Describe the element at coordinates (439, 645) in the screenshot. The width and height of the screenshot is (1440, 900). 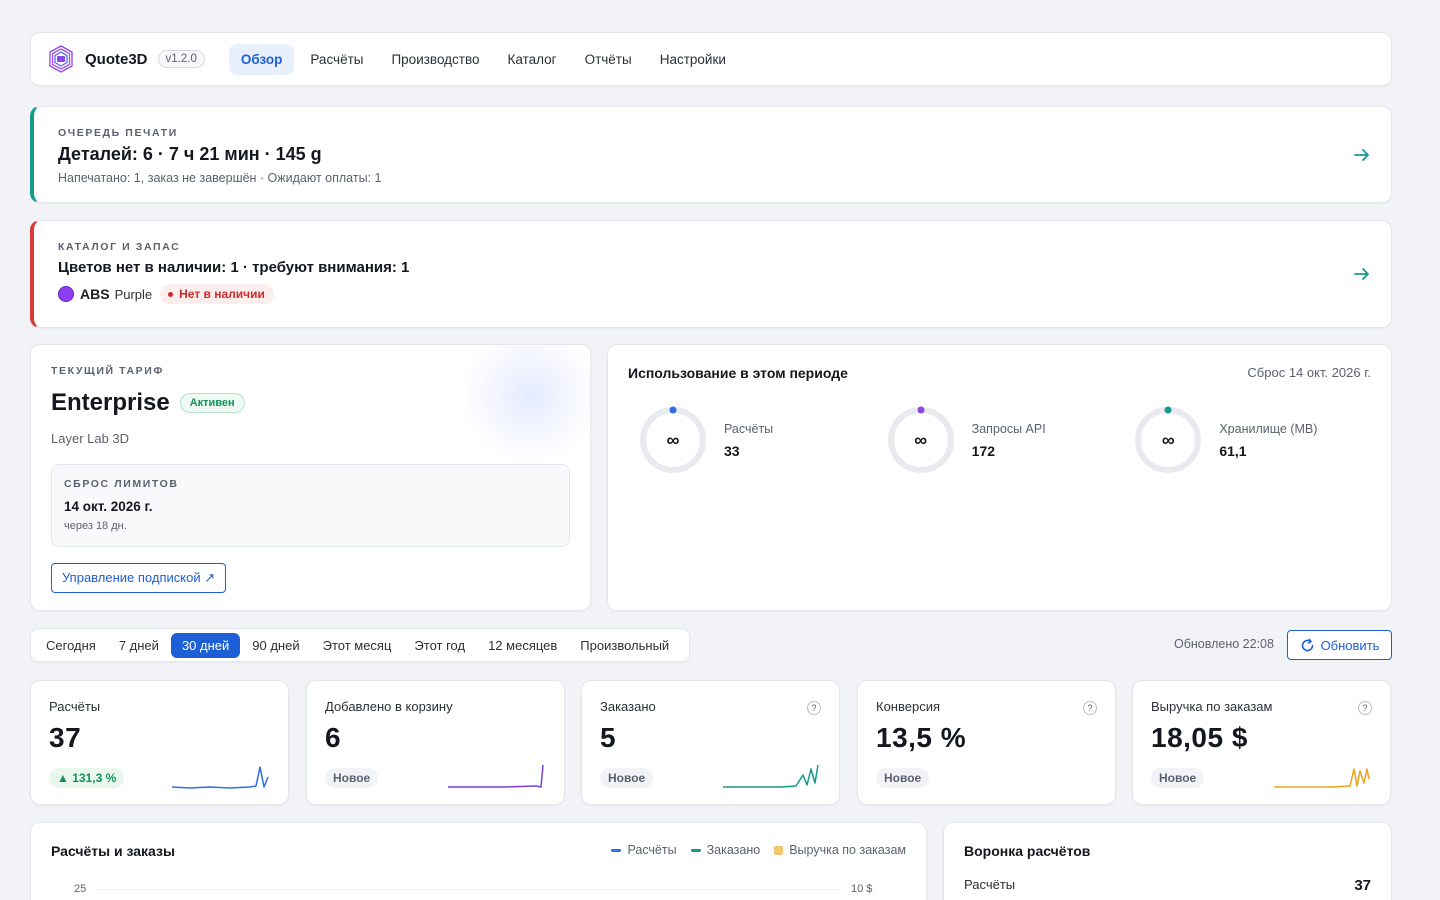
I see `range-option: Этот год` at that location.